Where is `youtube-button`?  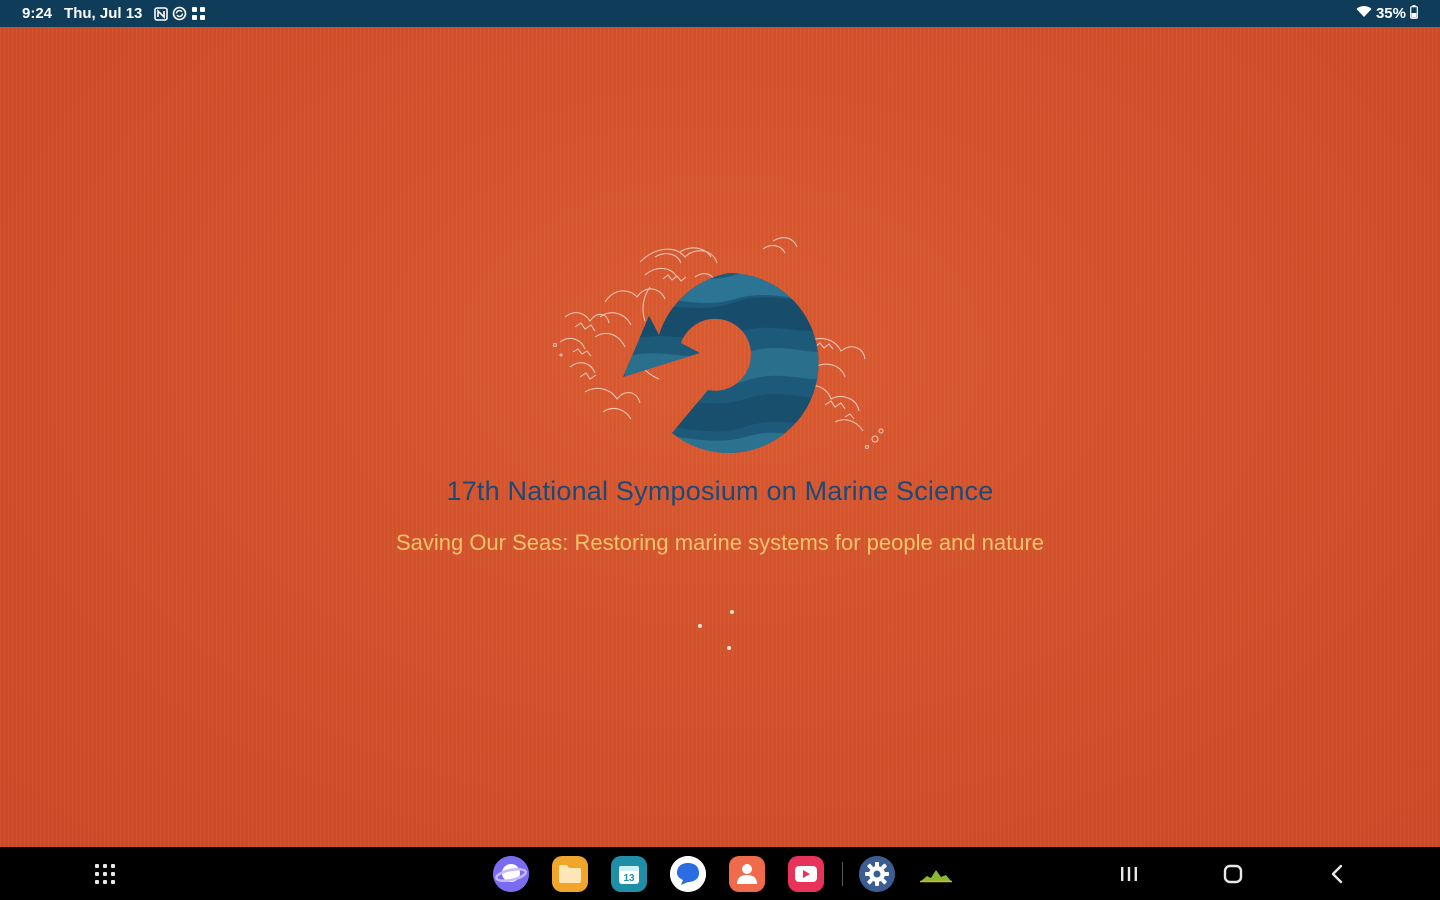 youtube-button is located at coordinates (806, 874).